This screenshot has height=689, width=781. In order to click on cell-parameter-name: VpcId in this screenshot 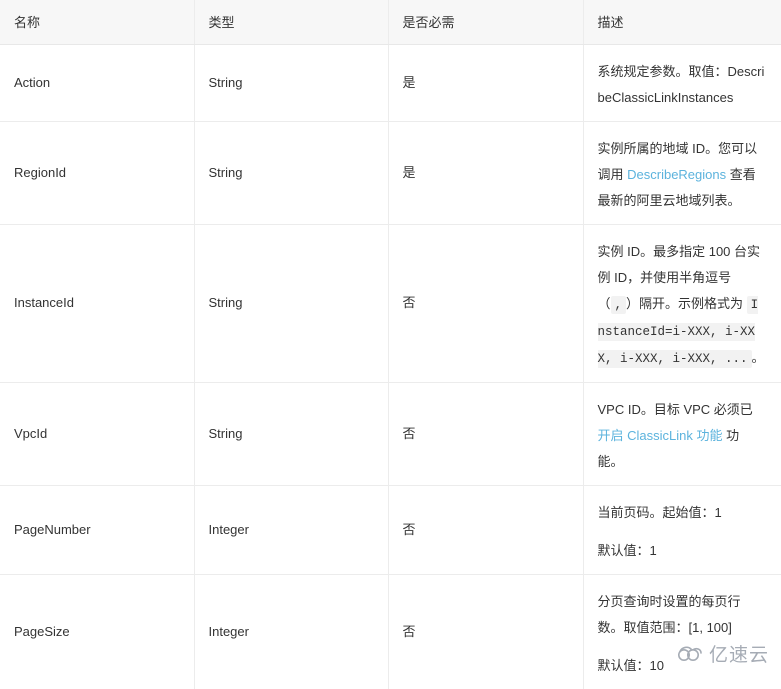, I will do `click(97, 434)`.